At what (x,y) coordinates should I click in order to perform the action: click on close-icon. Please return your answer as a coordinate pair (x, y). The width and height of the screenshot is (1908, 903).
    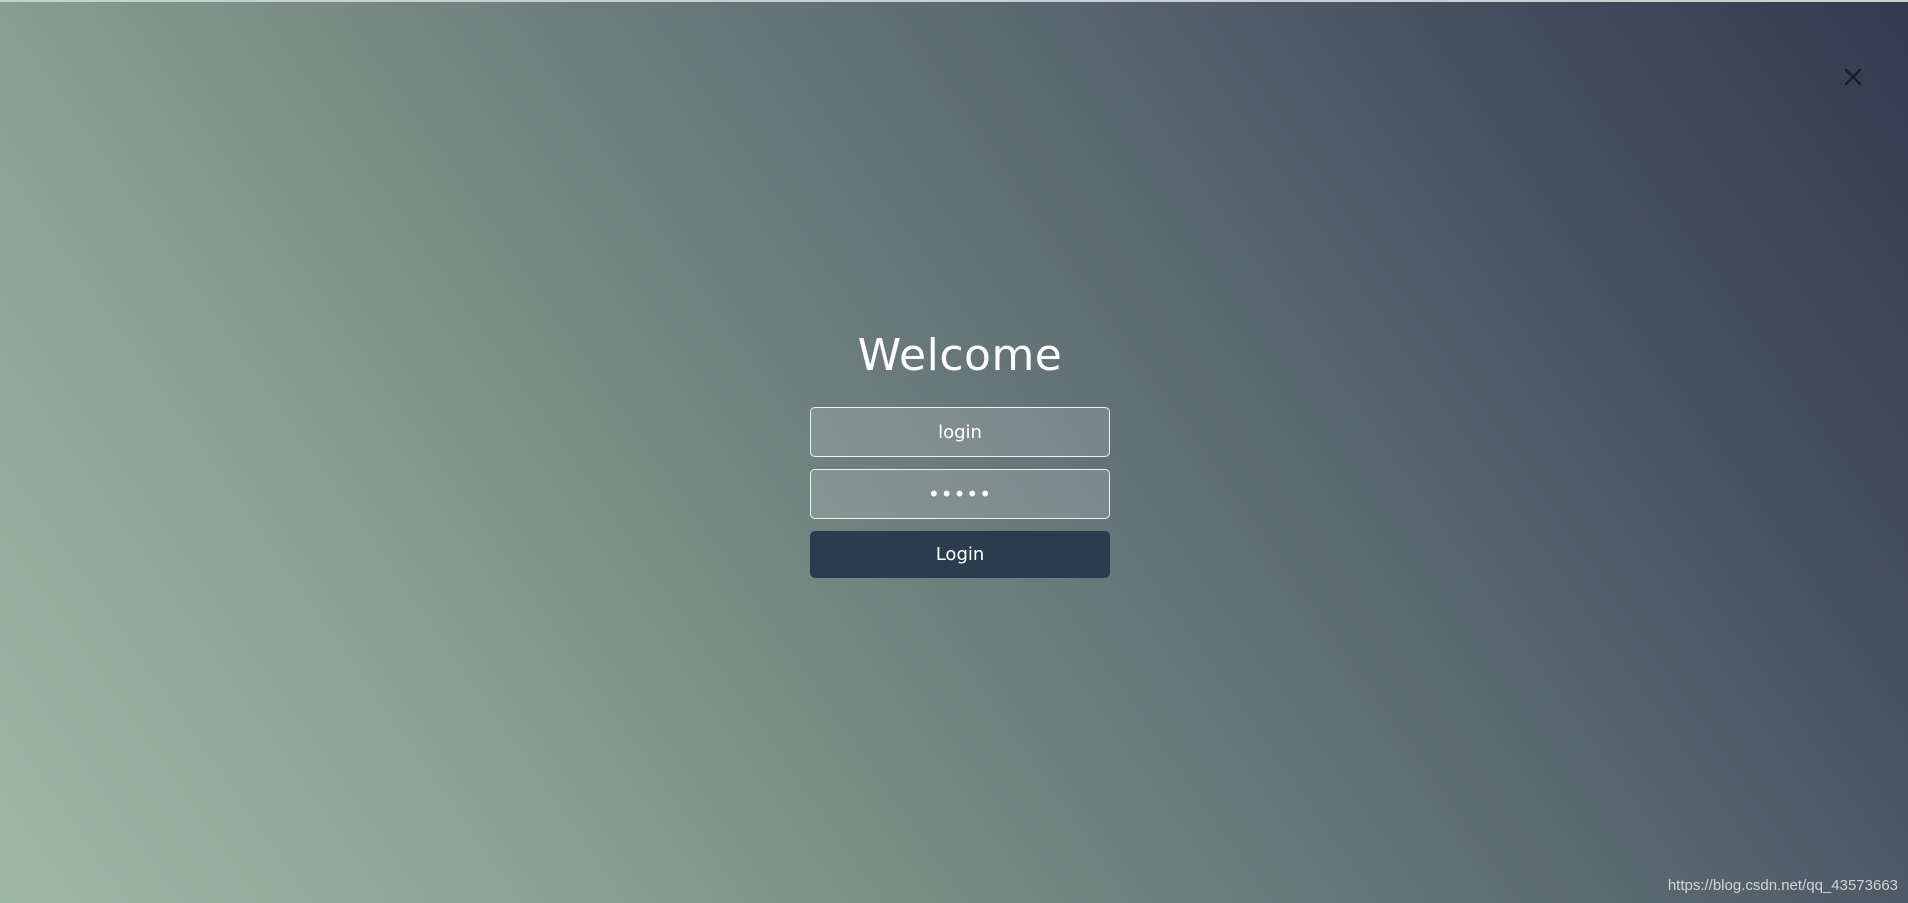
    Looking at the image, I should click on (1853, 77).